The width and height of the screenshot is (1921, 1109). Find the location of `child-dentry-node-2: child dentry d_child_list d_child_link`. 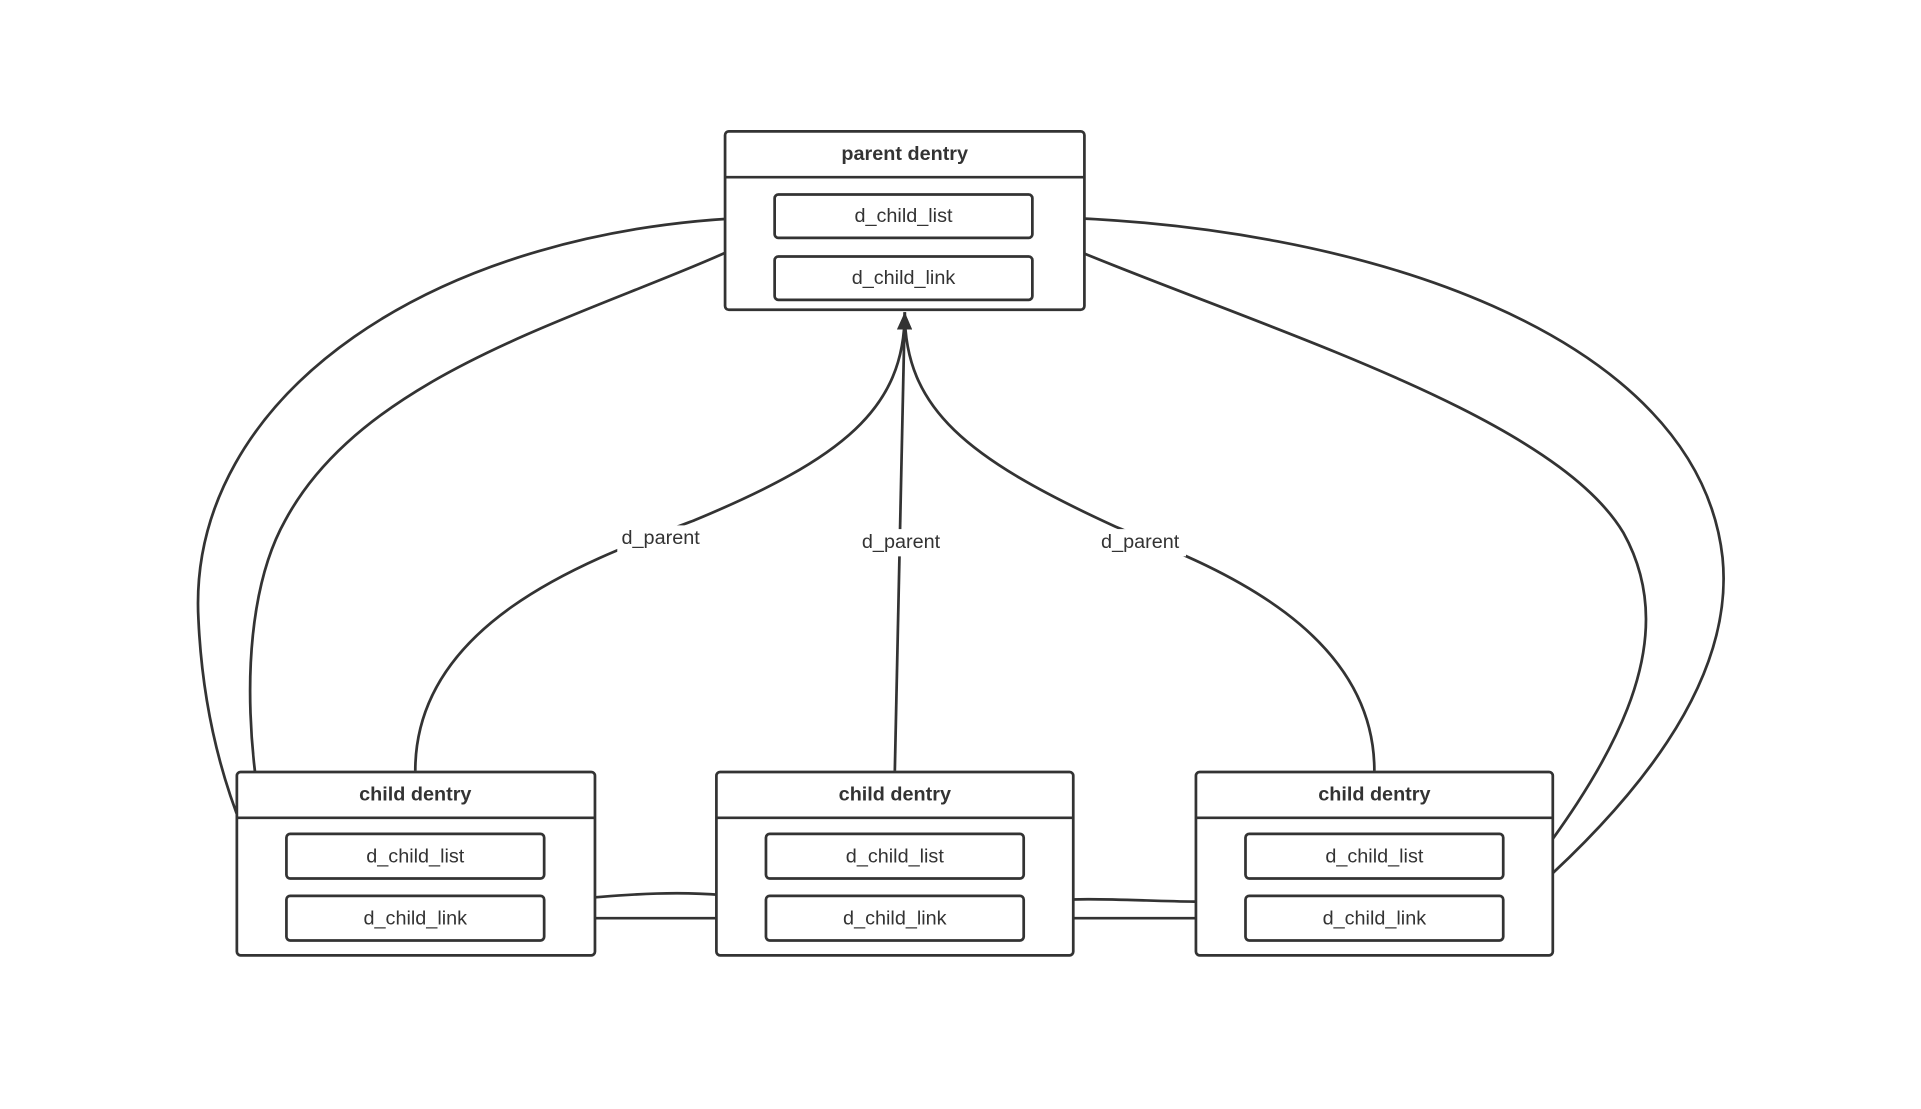

child-dentry-node-2: child dentry d_child_list d_child_link is located at coordinates (895, 863).